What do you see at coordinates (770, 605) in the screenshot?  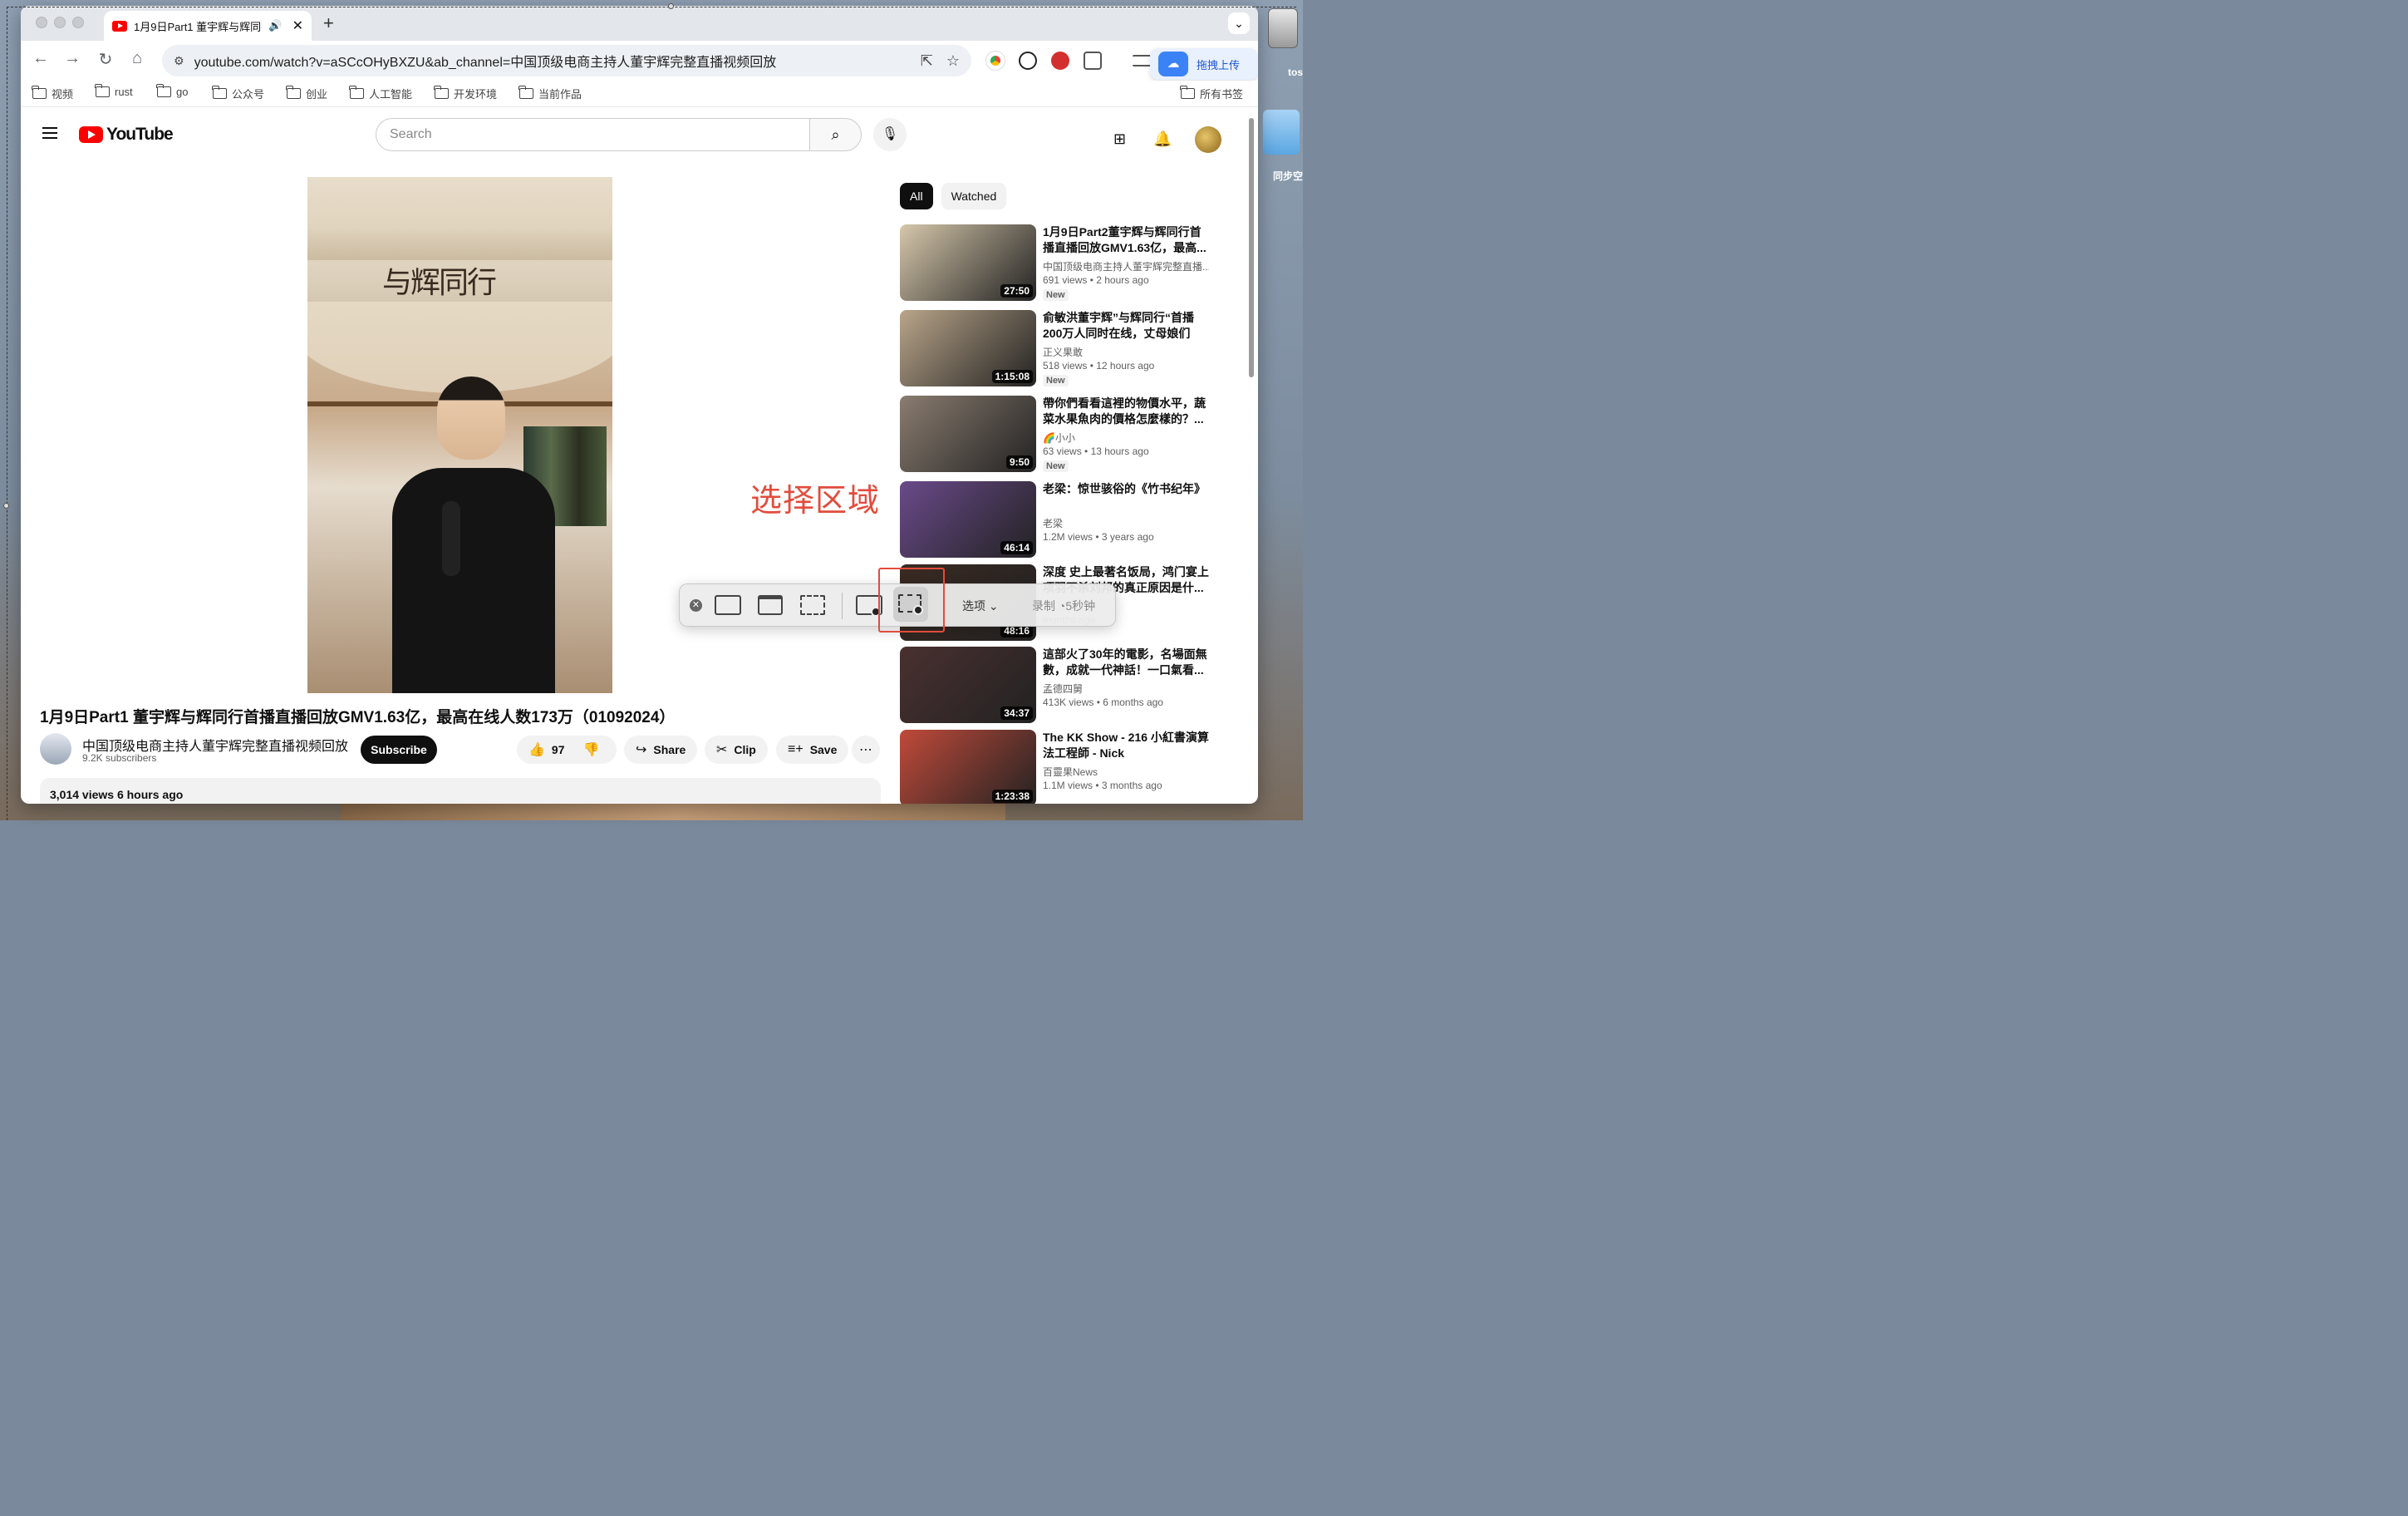 I see `capture-window-icon` at bounding box center [770, 605].